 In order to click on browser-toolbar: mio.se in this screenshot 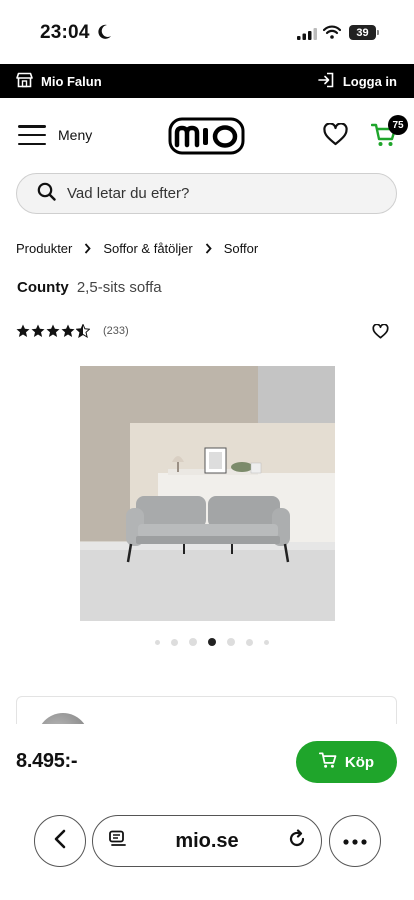, I will do `click(207, 850)`.